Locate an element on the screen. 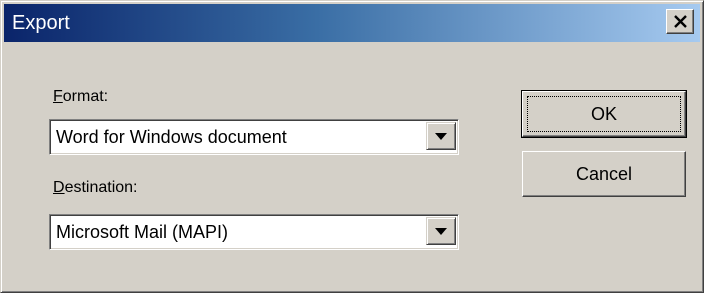  close-icon is located at coordinates (680, 21).